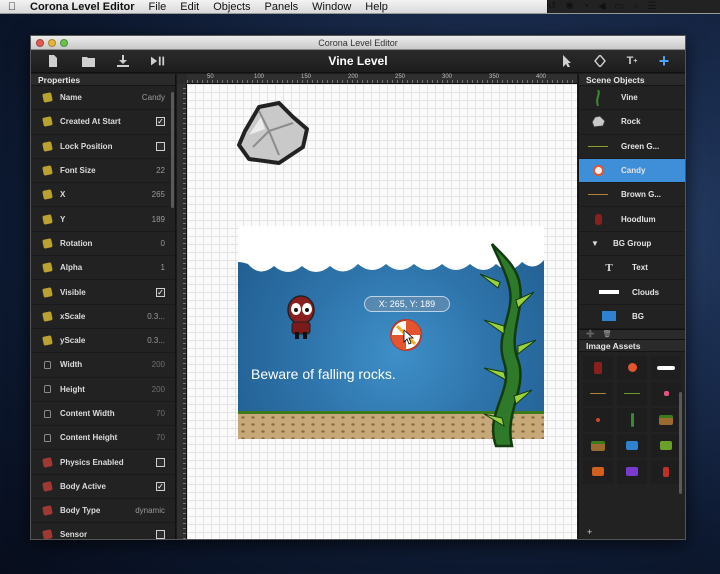  Describe the element at coordinates (103, 292) in the screenshot. I see `property-row: Visible ✓` at that location.